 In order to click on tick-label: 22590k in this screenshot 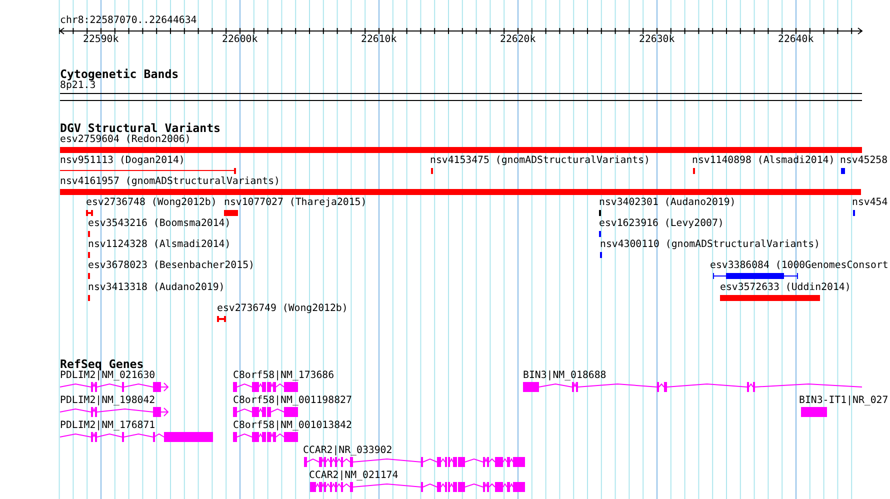, I will do `click(101, 40)`.